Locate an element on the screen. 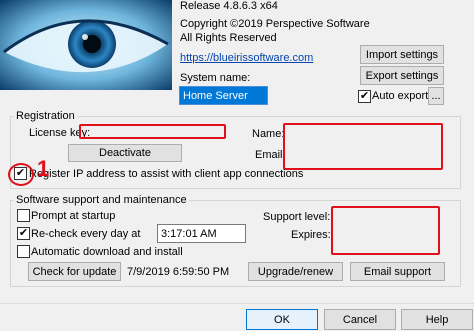  auto-export-label: Auto export is located at coordinates (400, 96).